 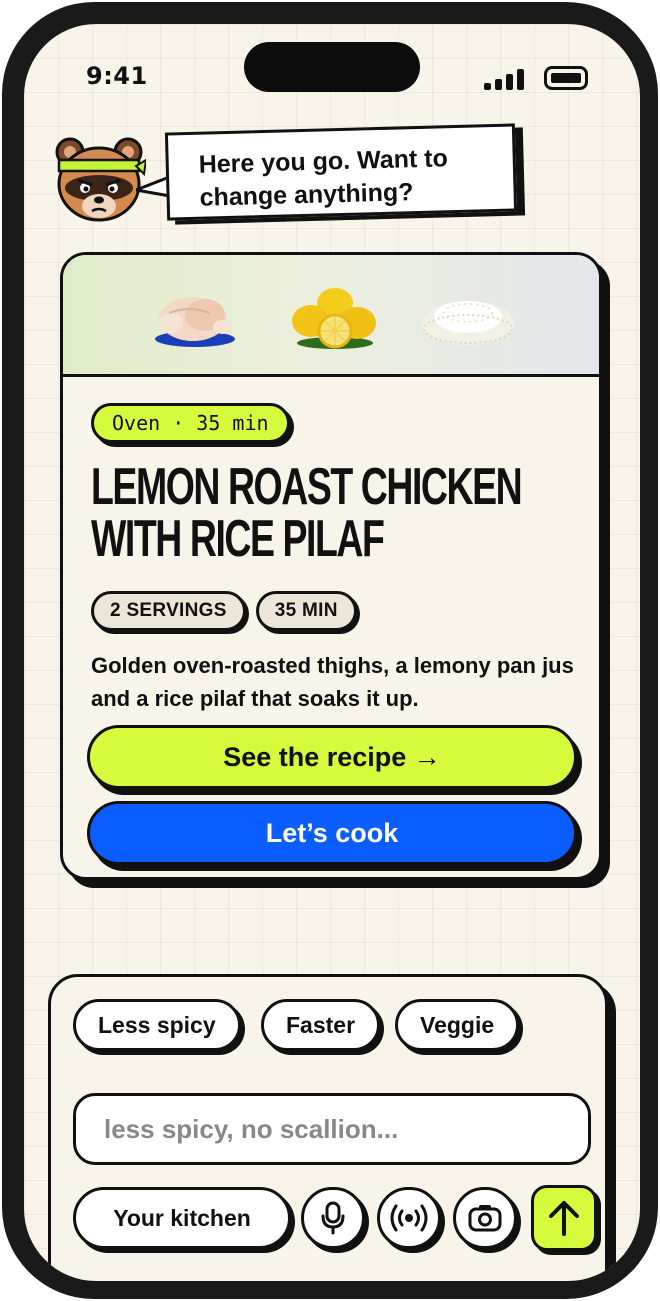 I want to click on microphone-icon, so click(x=333, y=1218).